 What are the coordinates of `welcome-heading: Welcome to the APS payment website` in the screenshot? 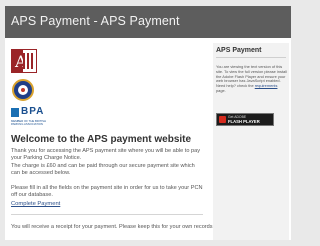 It's located at (101, 139).